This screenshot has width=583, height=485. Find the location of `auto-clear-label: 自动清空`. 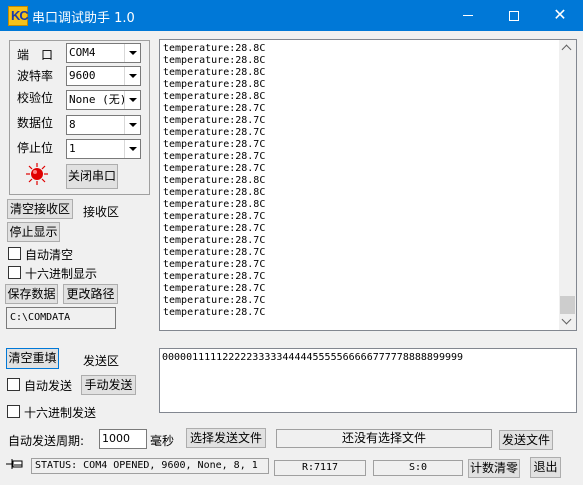

auto-clear-label: 自动清空 is located at coordinates (49, 255).